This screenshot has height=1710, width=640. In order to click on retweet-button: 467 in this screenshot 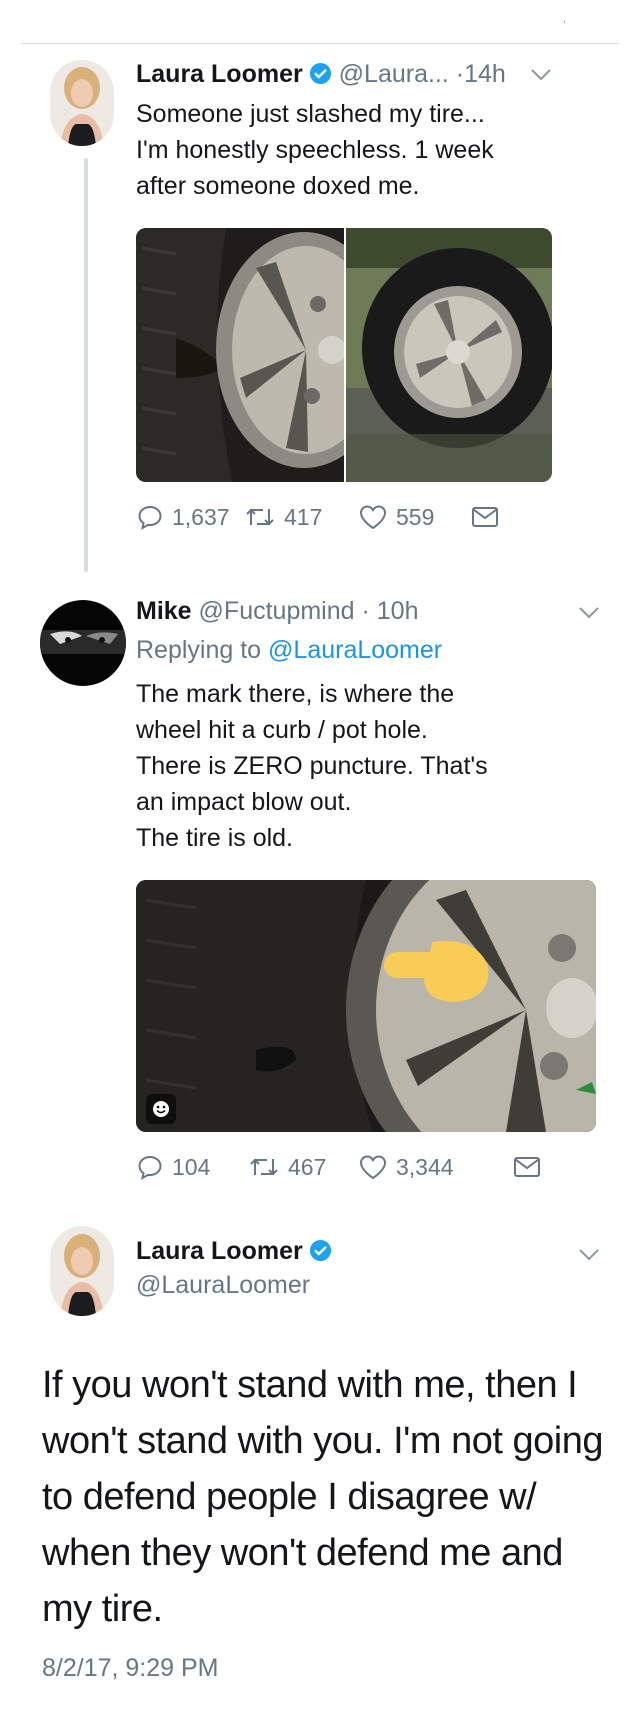, I will do `click(287, 1167)`.